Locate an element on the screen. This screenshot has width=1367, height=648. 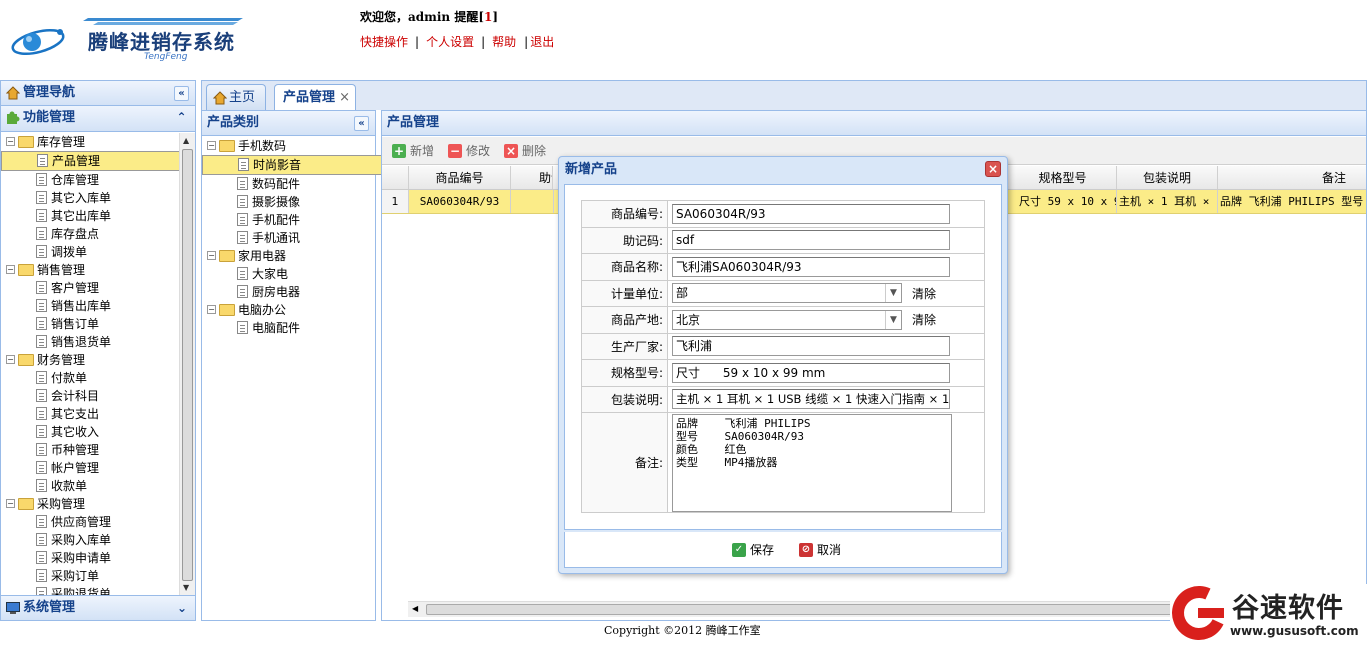
tree-leaf: 采购退货单 is located at coordinates (98, 590).